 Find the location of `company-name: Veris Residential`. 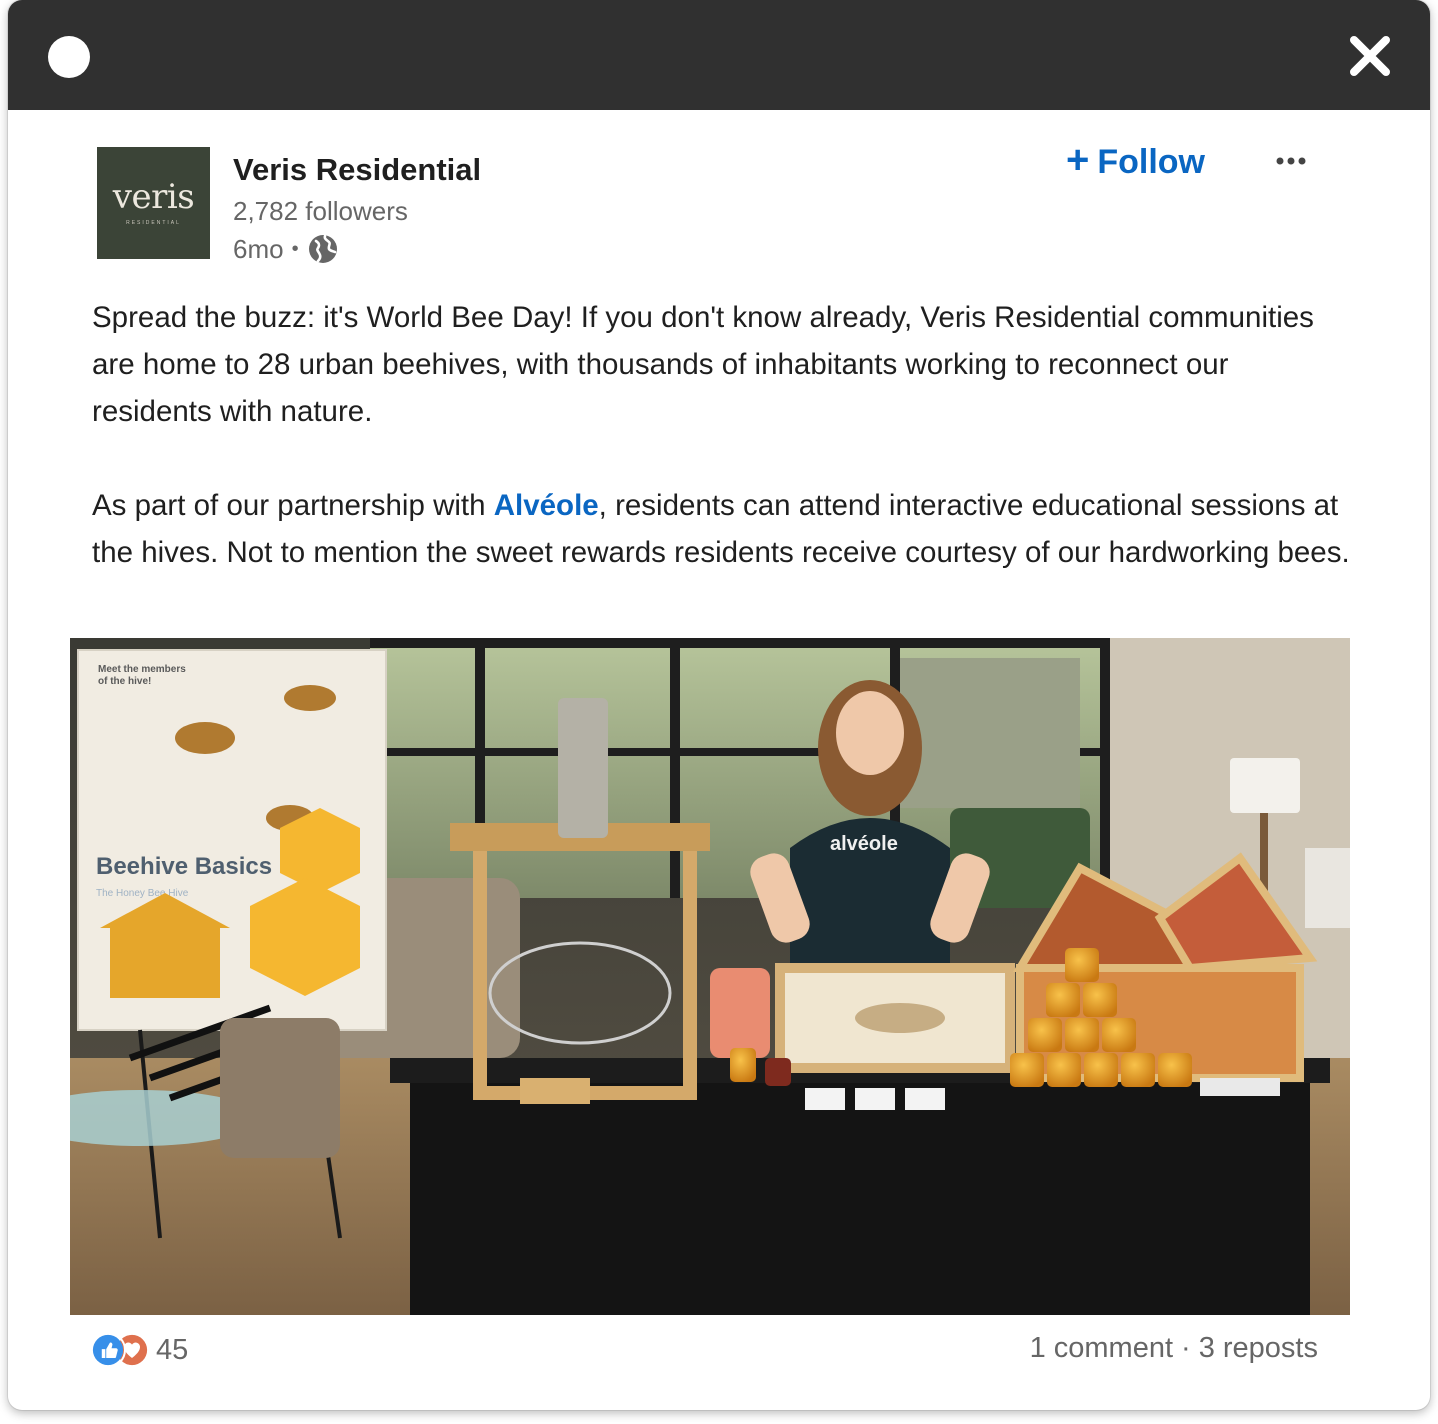

company-name: Veris Residential is located at coordinates (357, 170).